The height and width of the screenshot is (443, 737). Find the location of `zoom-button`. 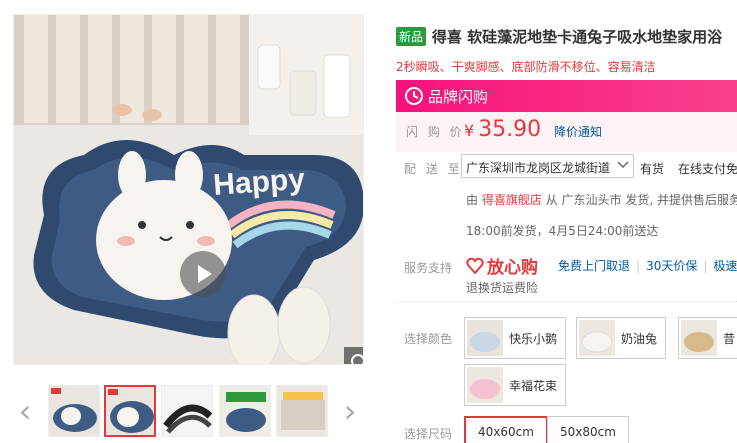

zoom-button is located at coordinates (353, 355).